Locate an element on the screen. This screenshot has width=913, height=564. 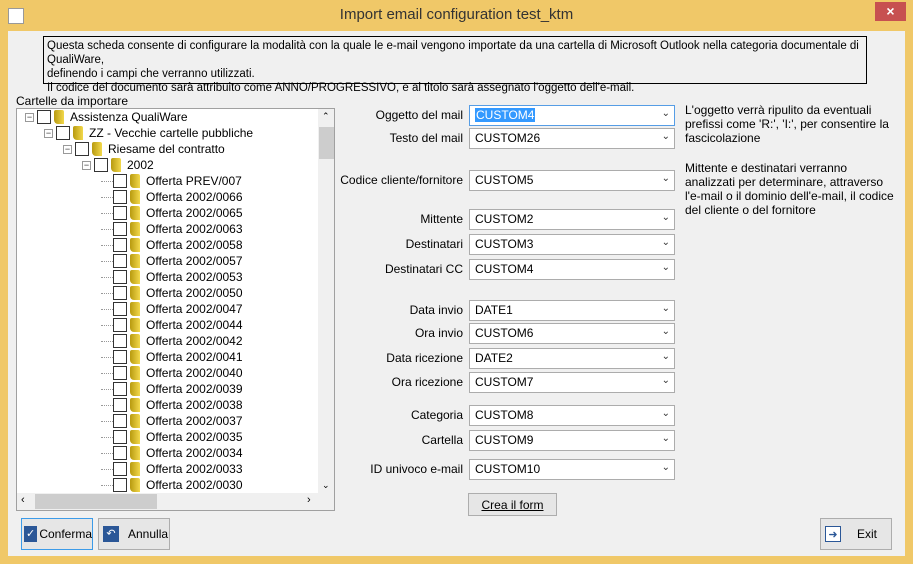
tree-node-label: Offerta 2002/0066 is located at coordinates (194, 197).